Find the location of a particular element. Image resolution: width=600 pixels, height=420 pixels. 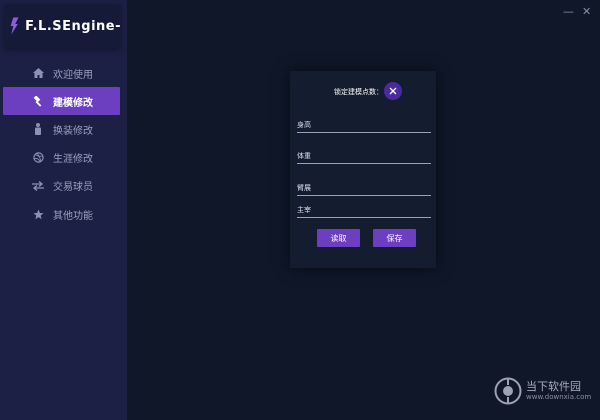

wingspan-label: 臂展 is located at coordinates (304, 188).